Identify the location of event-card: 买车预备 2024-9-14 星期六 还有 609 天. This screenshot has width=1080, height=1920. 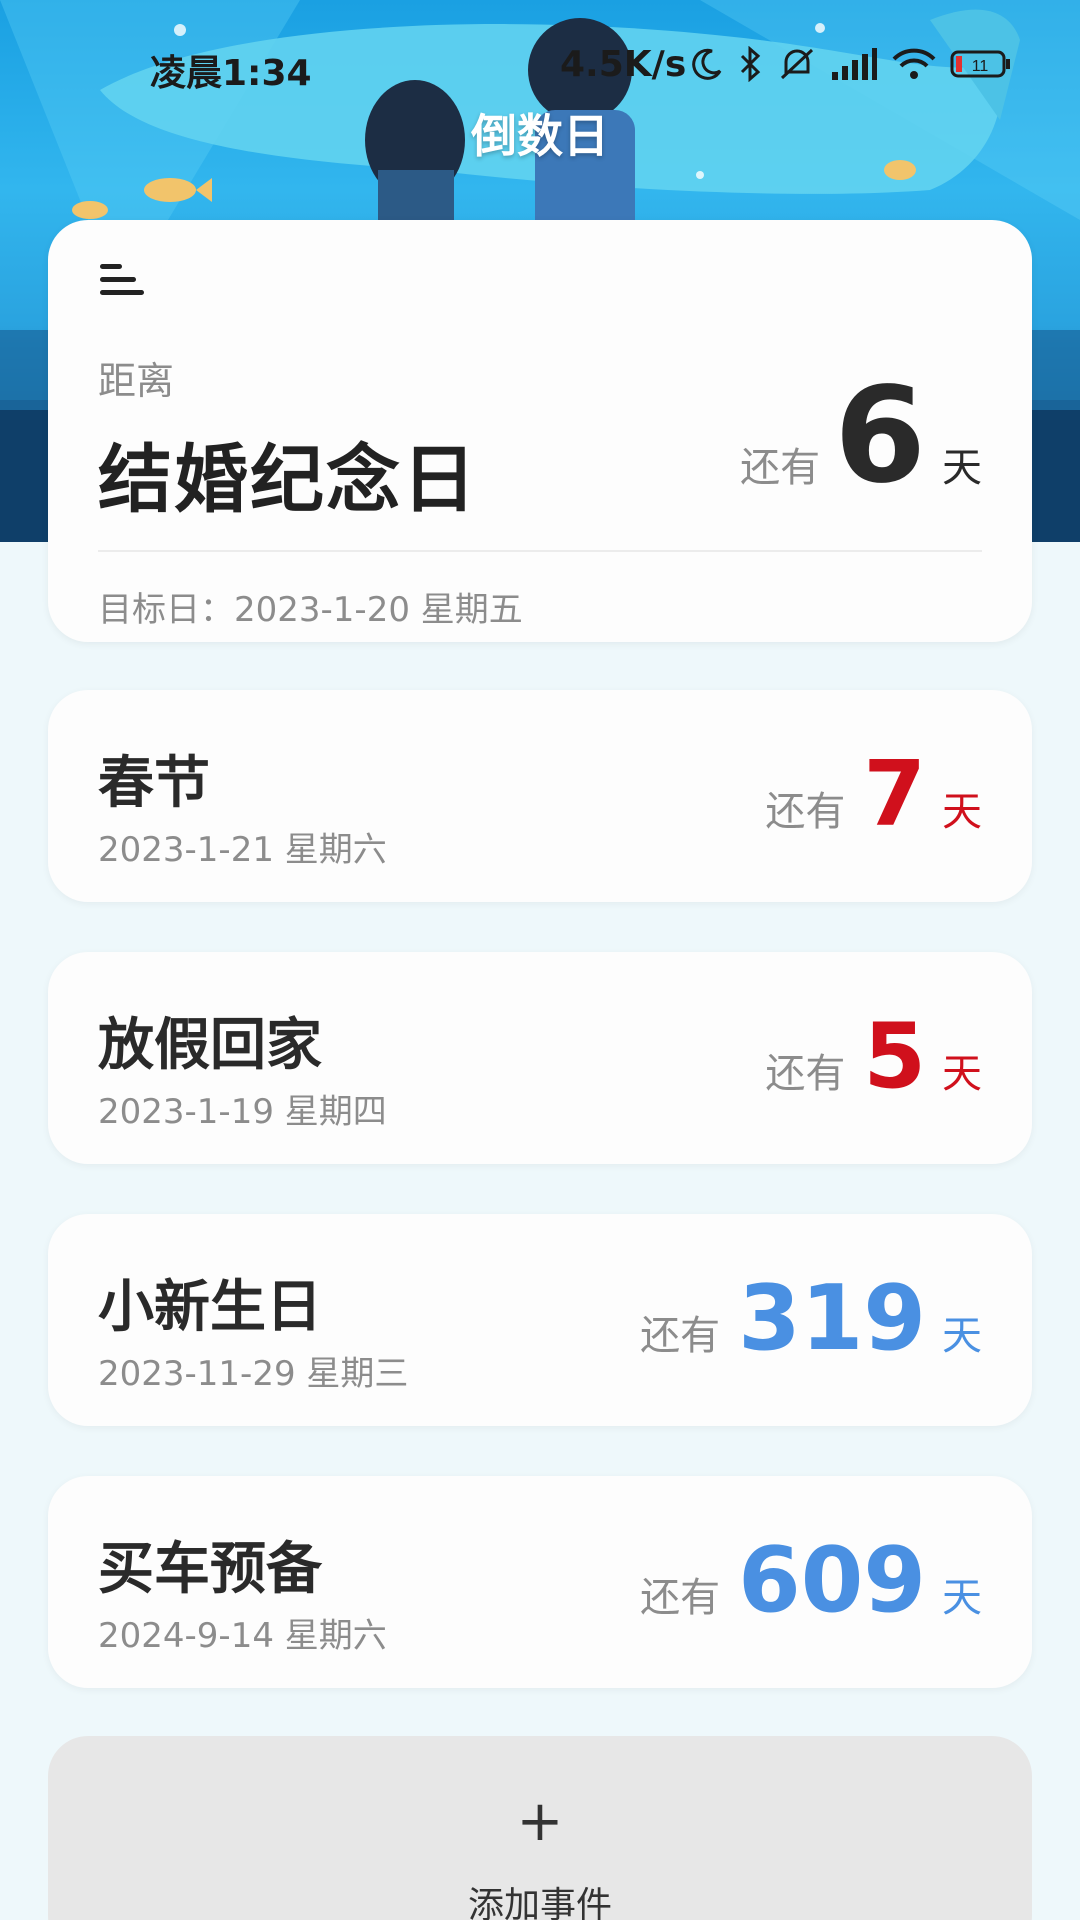
(540, 1582).